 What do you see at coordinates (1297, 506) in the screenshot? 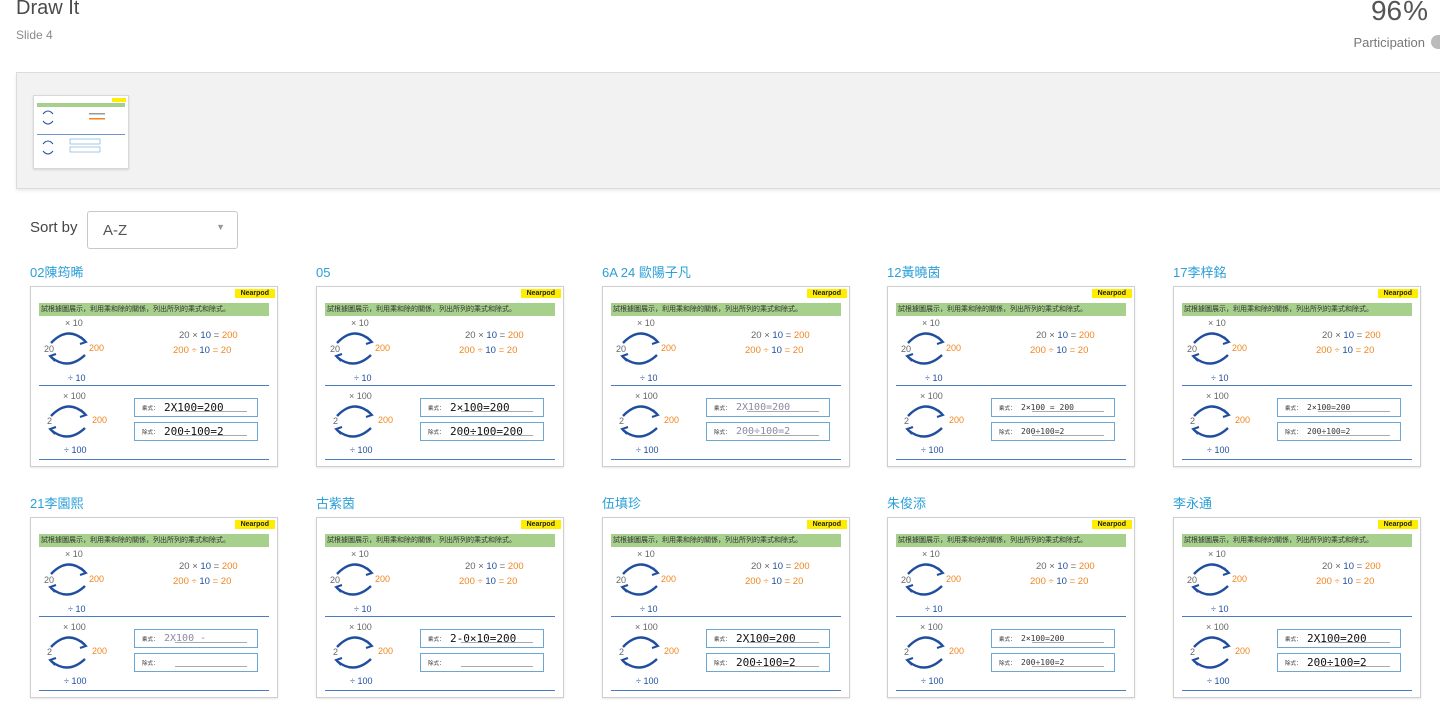
I see `student-name: 李永通` at bounding box center [1297, 506].